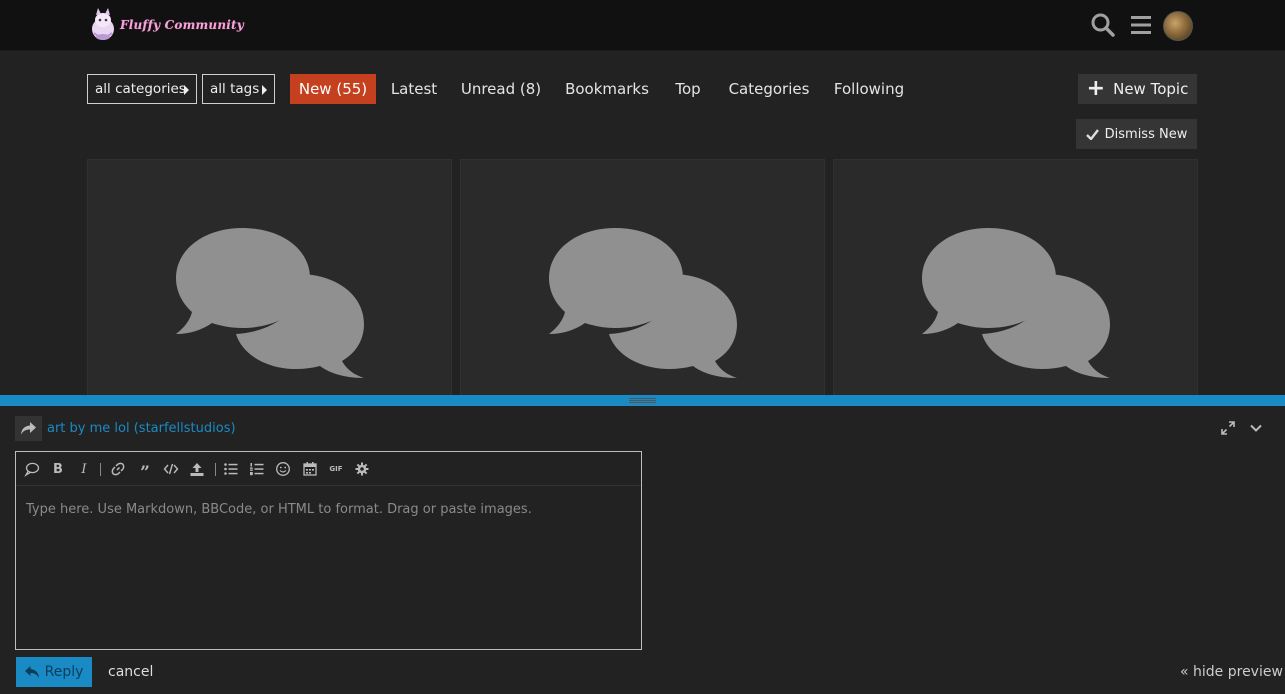  I want to click on hamburger-menu-icon, so click(1141, 25).